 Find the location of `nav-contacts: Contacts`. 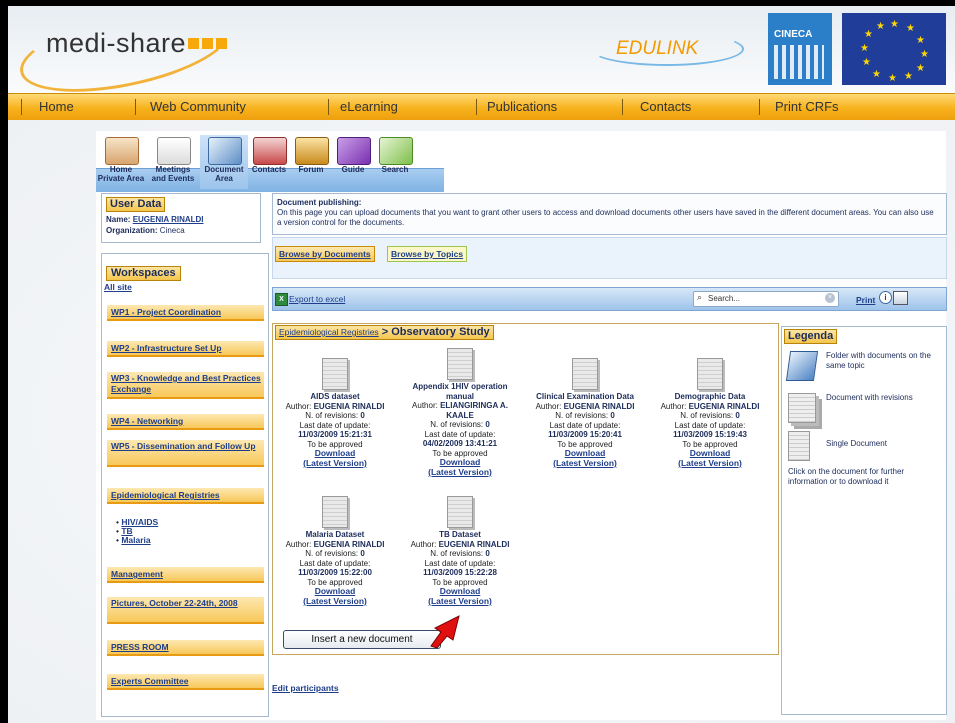

nav-contacts: Contacts is located at coordinates (665, 107).